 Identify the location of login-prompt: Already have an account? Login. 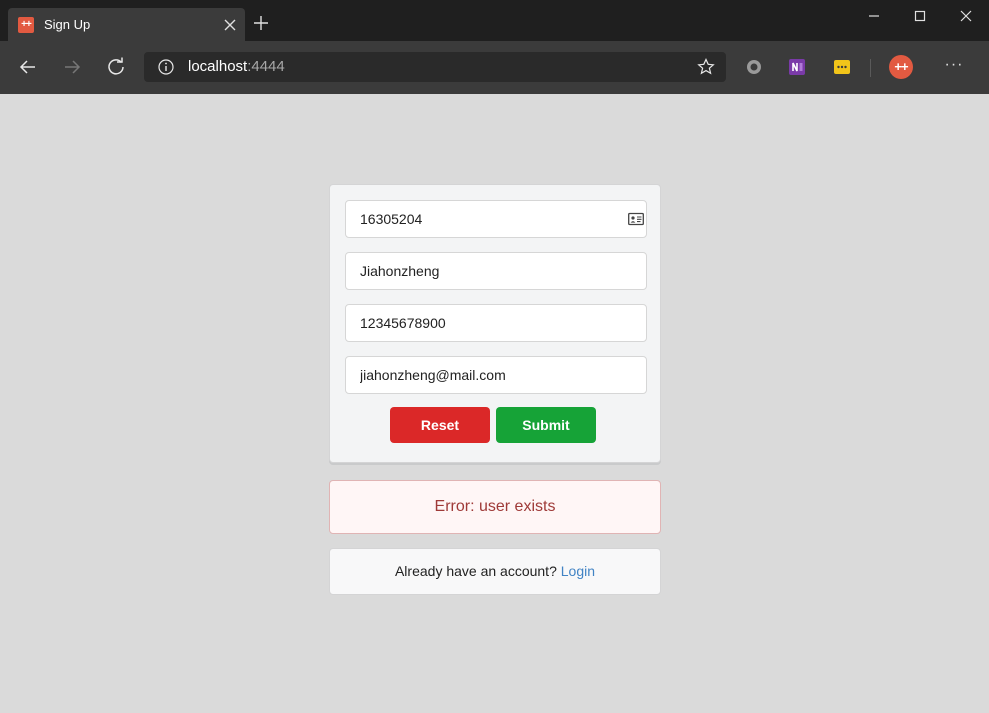
(495, 571).